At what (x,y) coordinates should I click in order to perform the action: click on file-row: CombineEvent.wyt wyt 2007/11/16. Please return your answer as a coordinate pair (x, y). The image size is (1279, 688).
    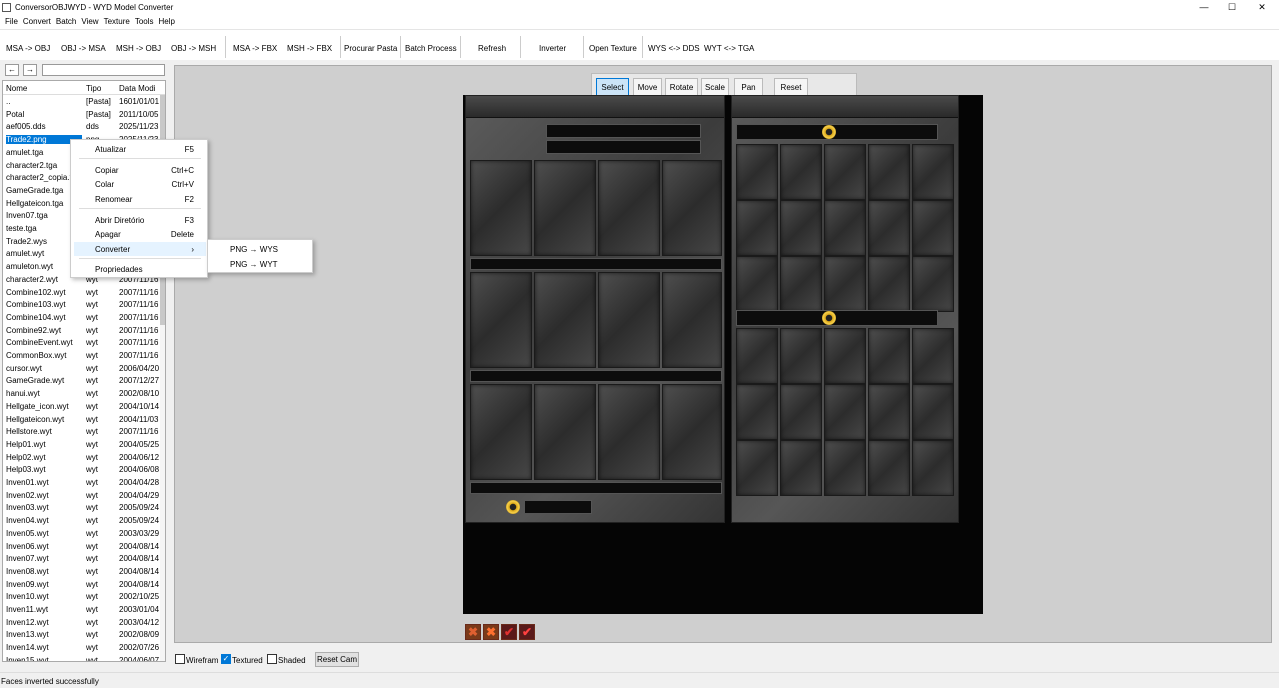
    Looking at the image, I should click on (84, 343).